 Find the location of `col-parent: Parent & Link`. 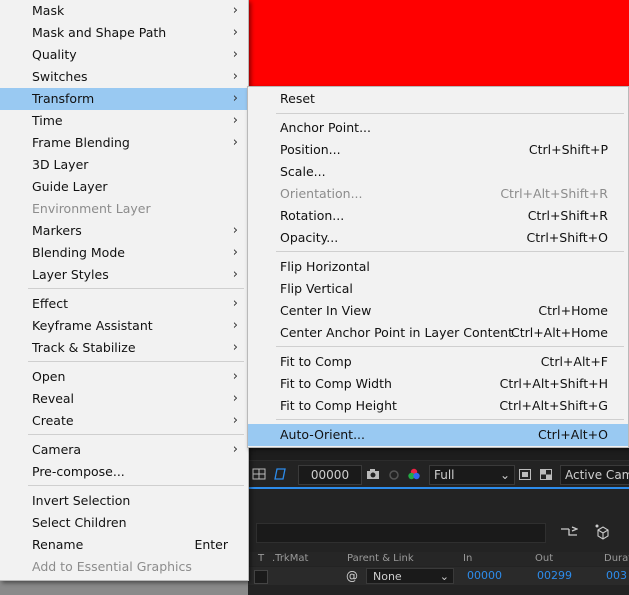

col-parent: Parent & Link is located at coordinates (380, 558).